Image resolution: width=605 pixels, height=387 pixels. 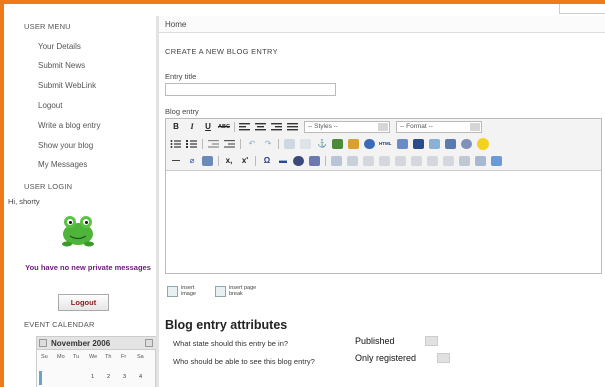 I want to click on chevron-down-icon, so click(x=383, y=127).